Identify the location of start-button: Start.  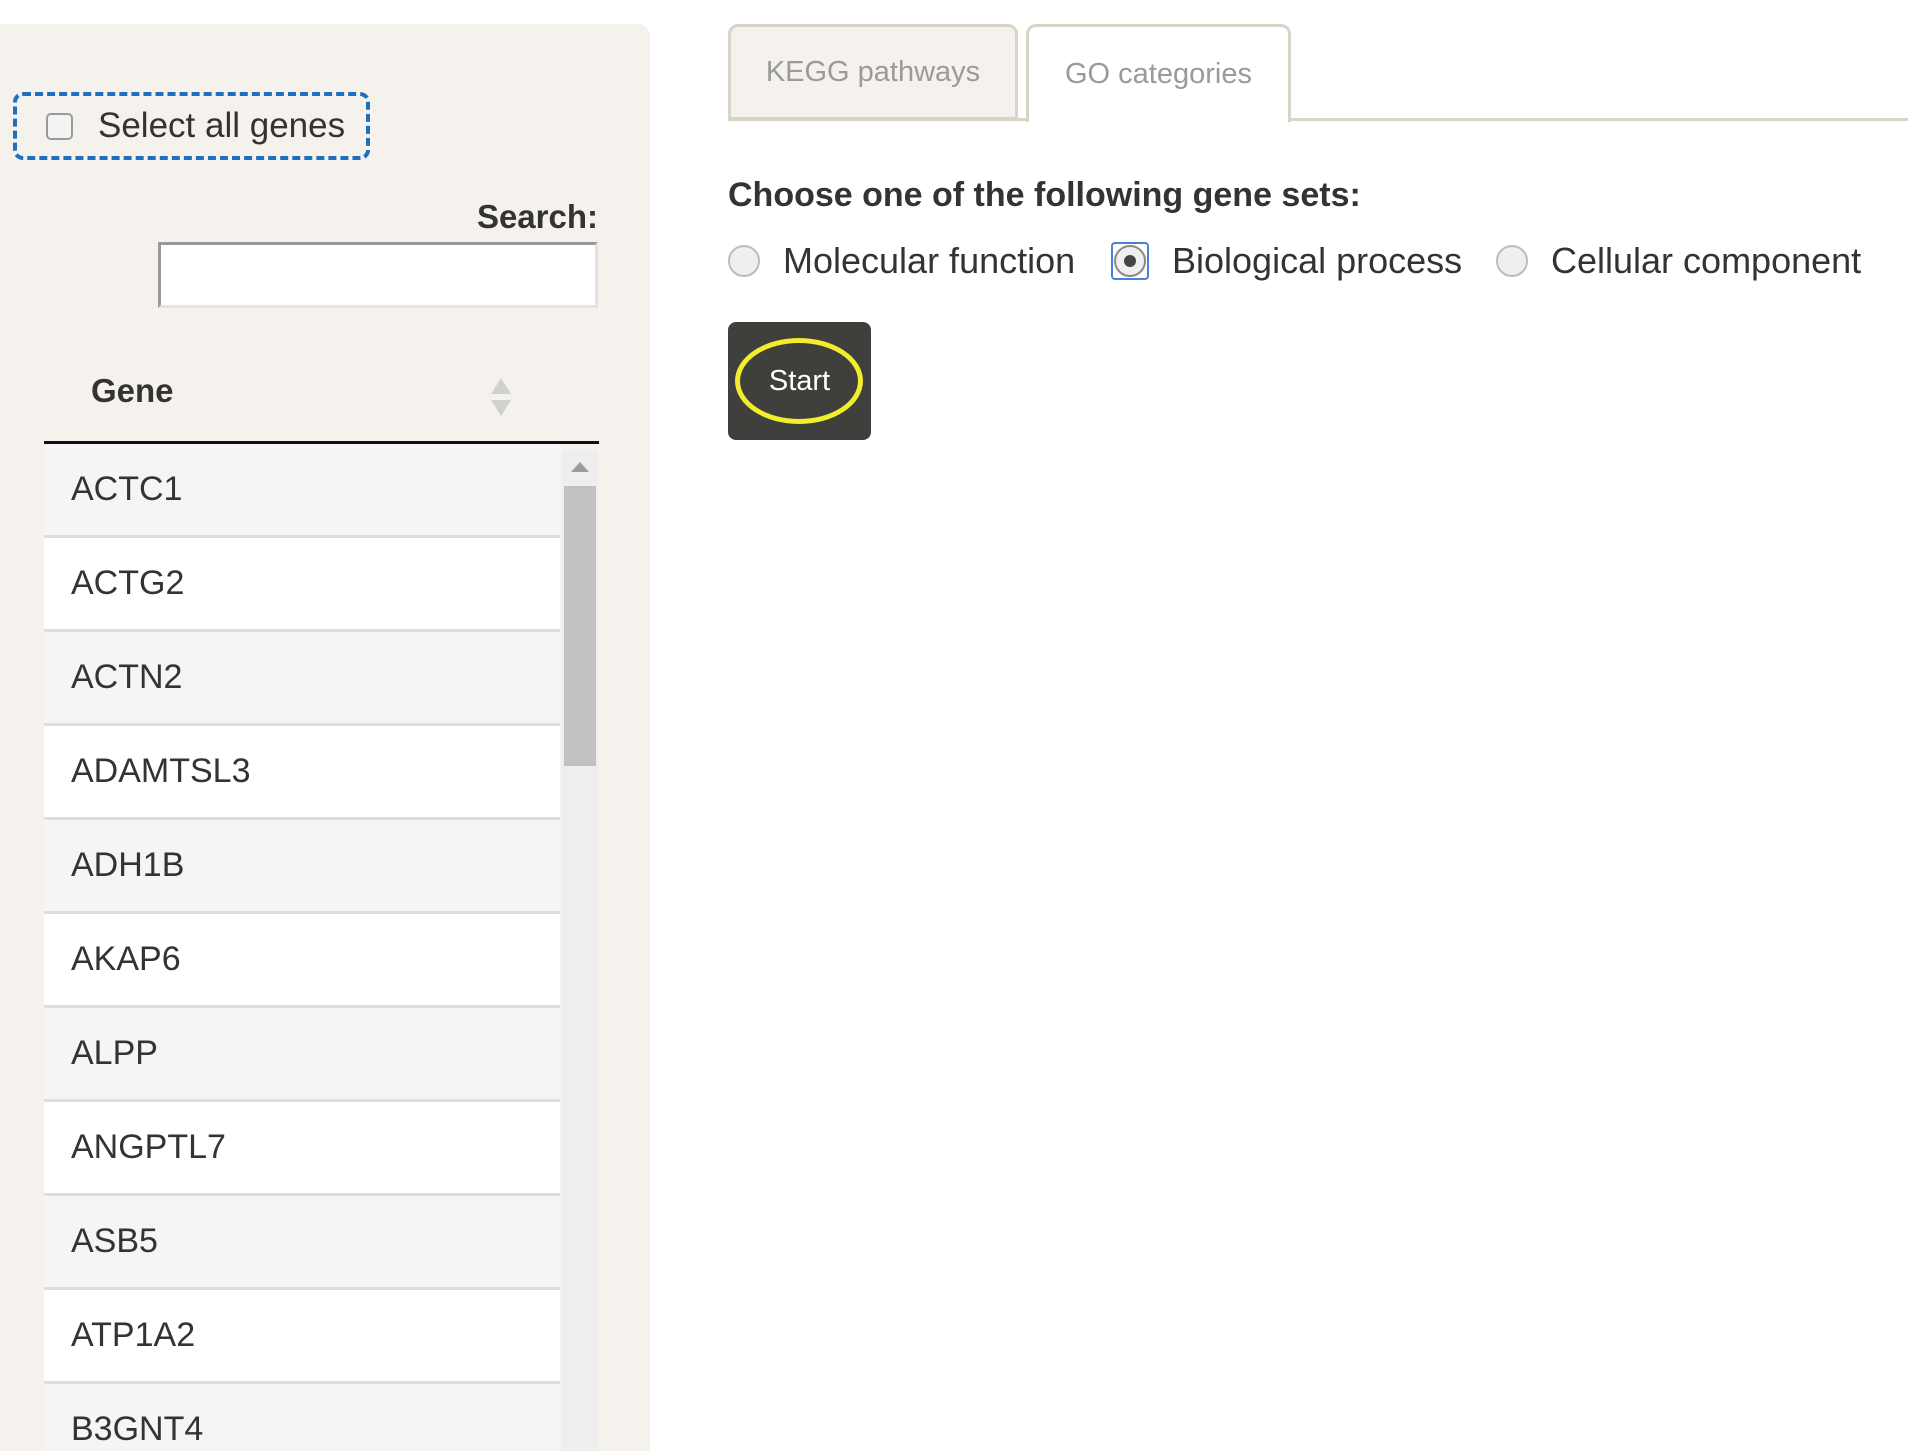
(799, 381).